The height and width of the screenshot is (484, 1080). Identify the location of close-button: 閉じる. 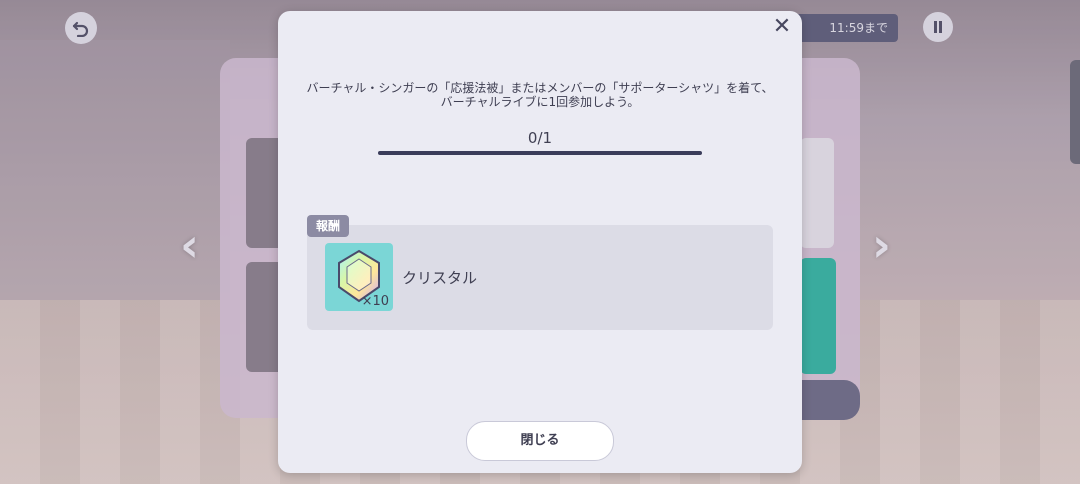
(540, 441).